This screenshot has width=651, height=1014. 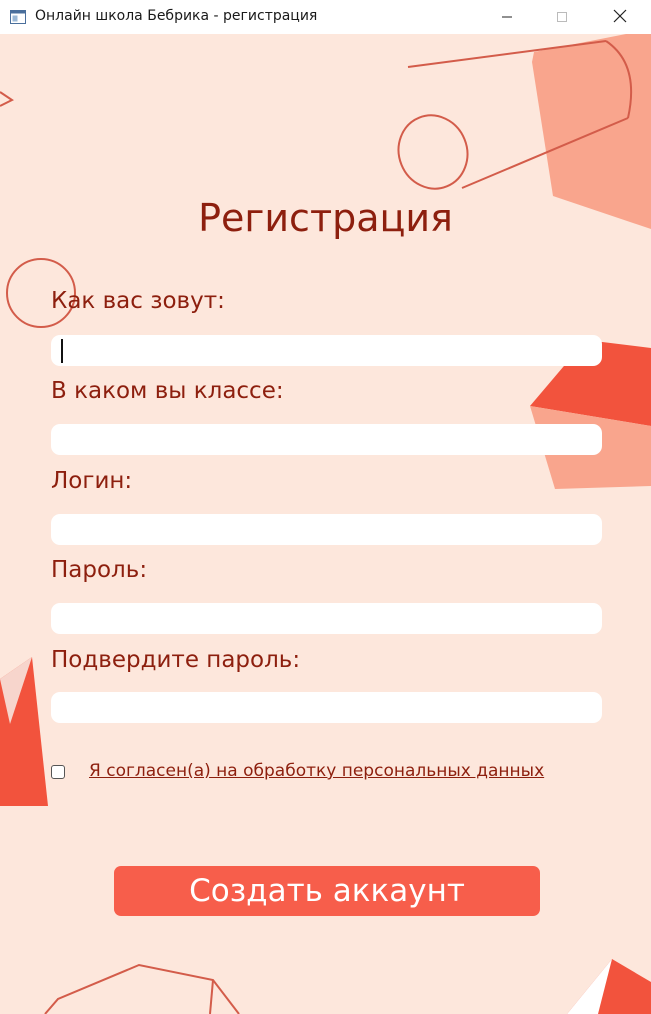 What do you see at coordinates (326, 529) in the screenshot?
I see `login-input` at bounding box center [326, 529].